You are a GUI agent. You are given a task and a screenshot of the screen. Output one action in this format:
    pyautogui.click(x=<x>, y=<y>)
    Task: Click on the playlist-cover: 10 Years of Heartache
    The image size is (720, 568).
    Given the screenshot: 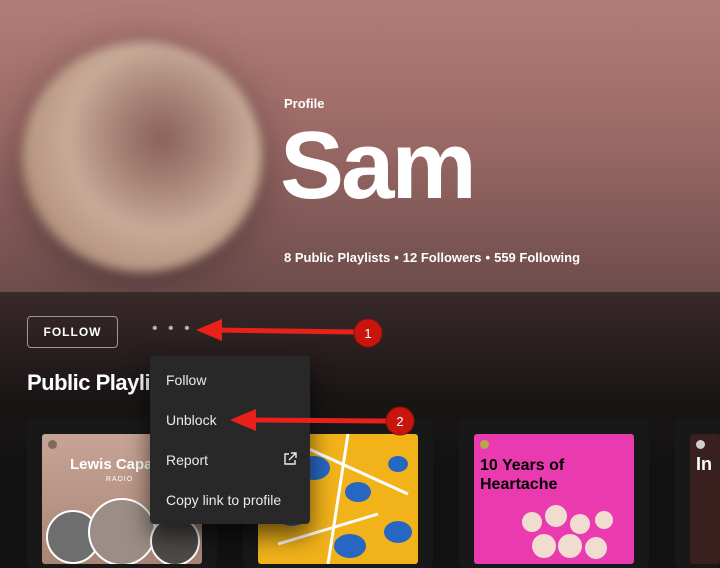 What is the action you would take?
    pyautogui.click(x=554, y=499)
    